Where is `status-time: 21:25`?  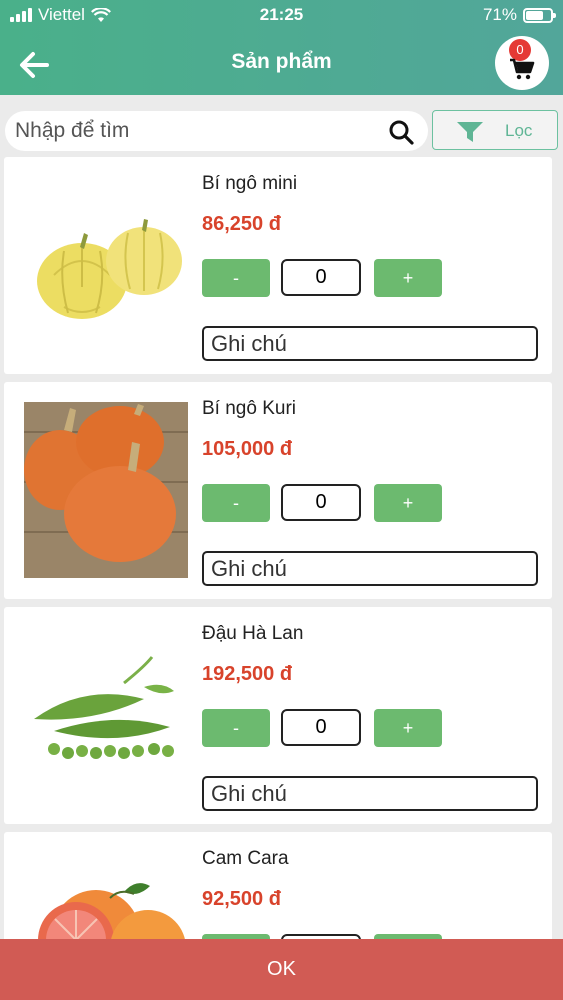
status-time: 21:25 is located at coordinates (281, 14).